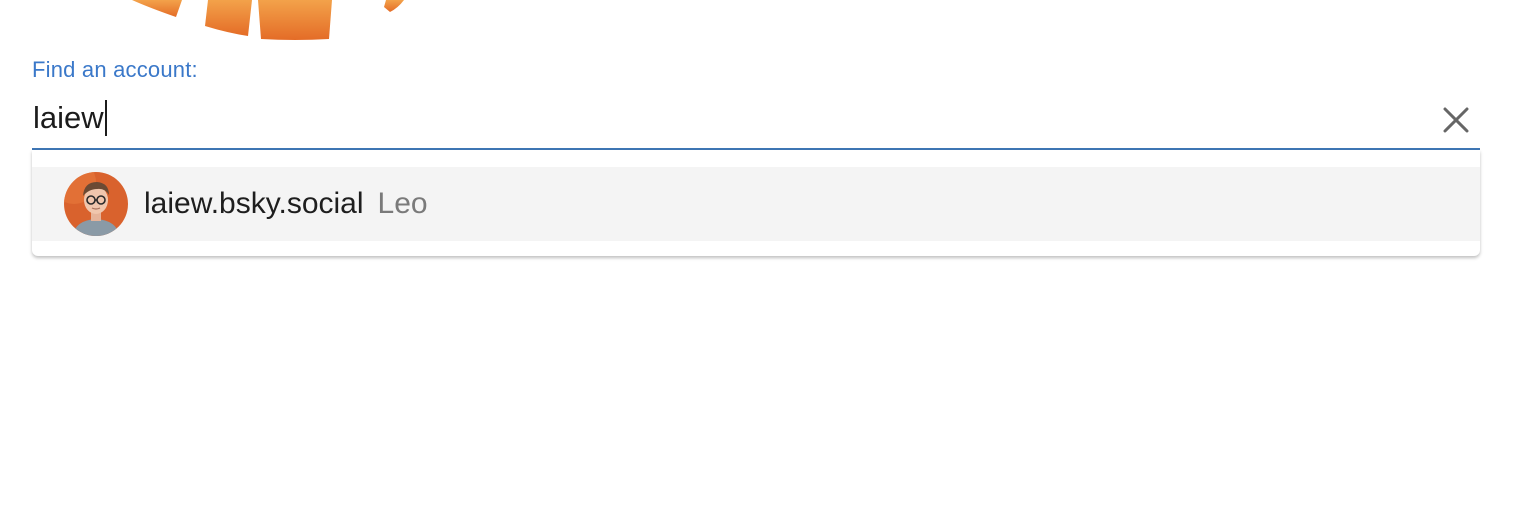 This screenshot has height=528, width=1528. Describe the element at coordinates (115, 69) in the screenshot. I see `search-label: Find an account:` at that location.